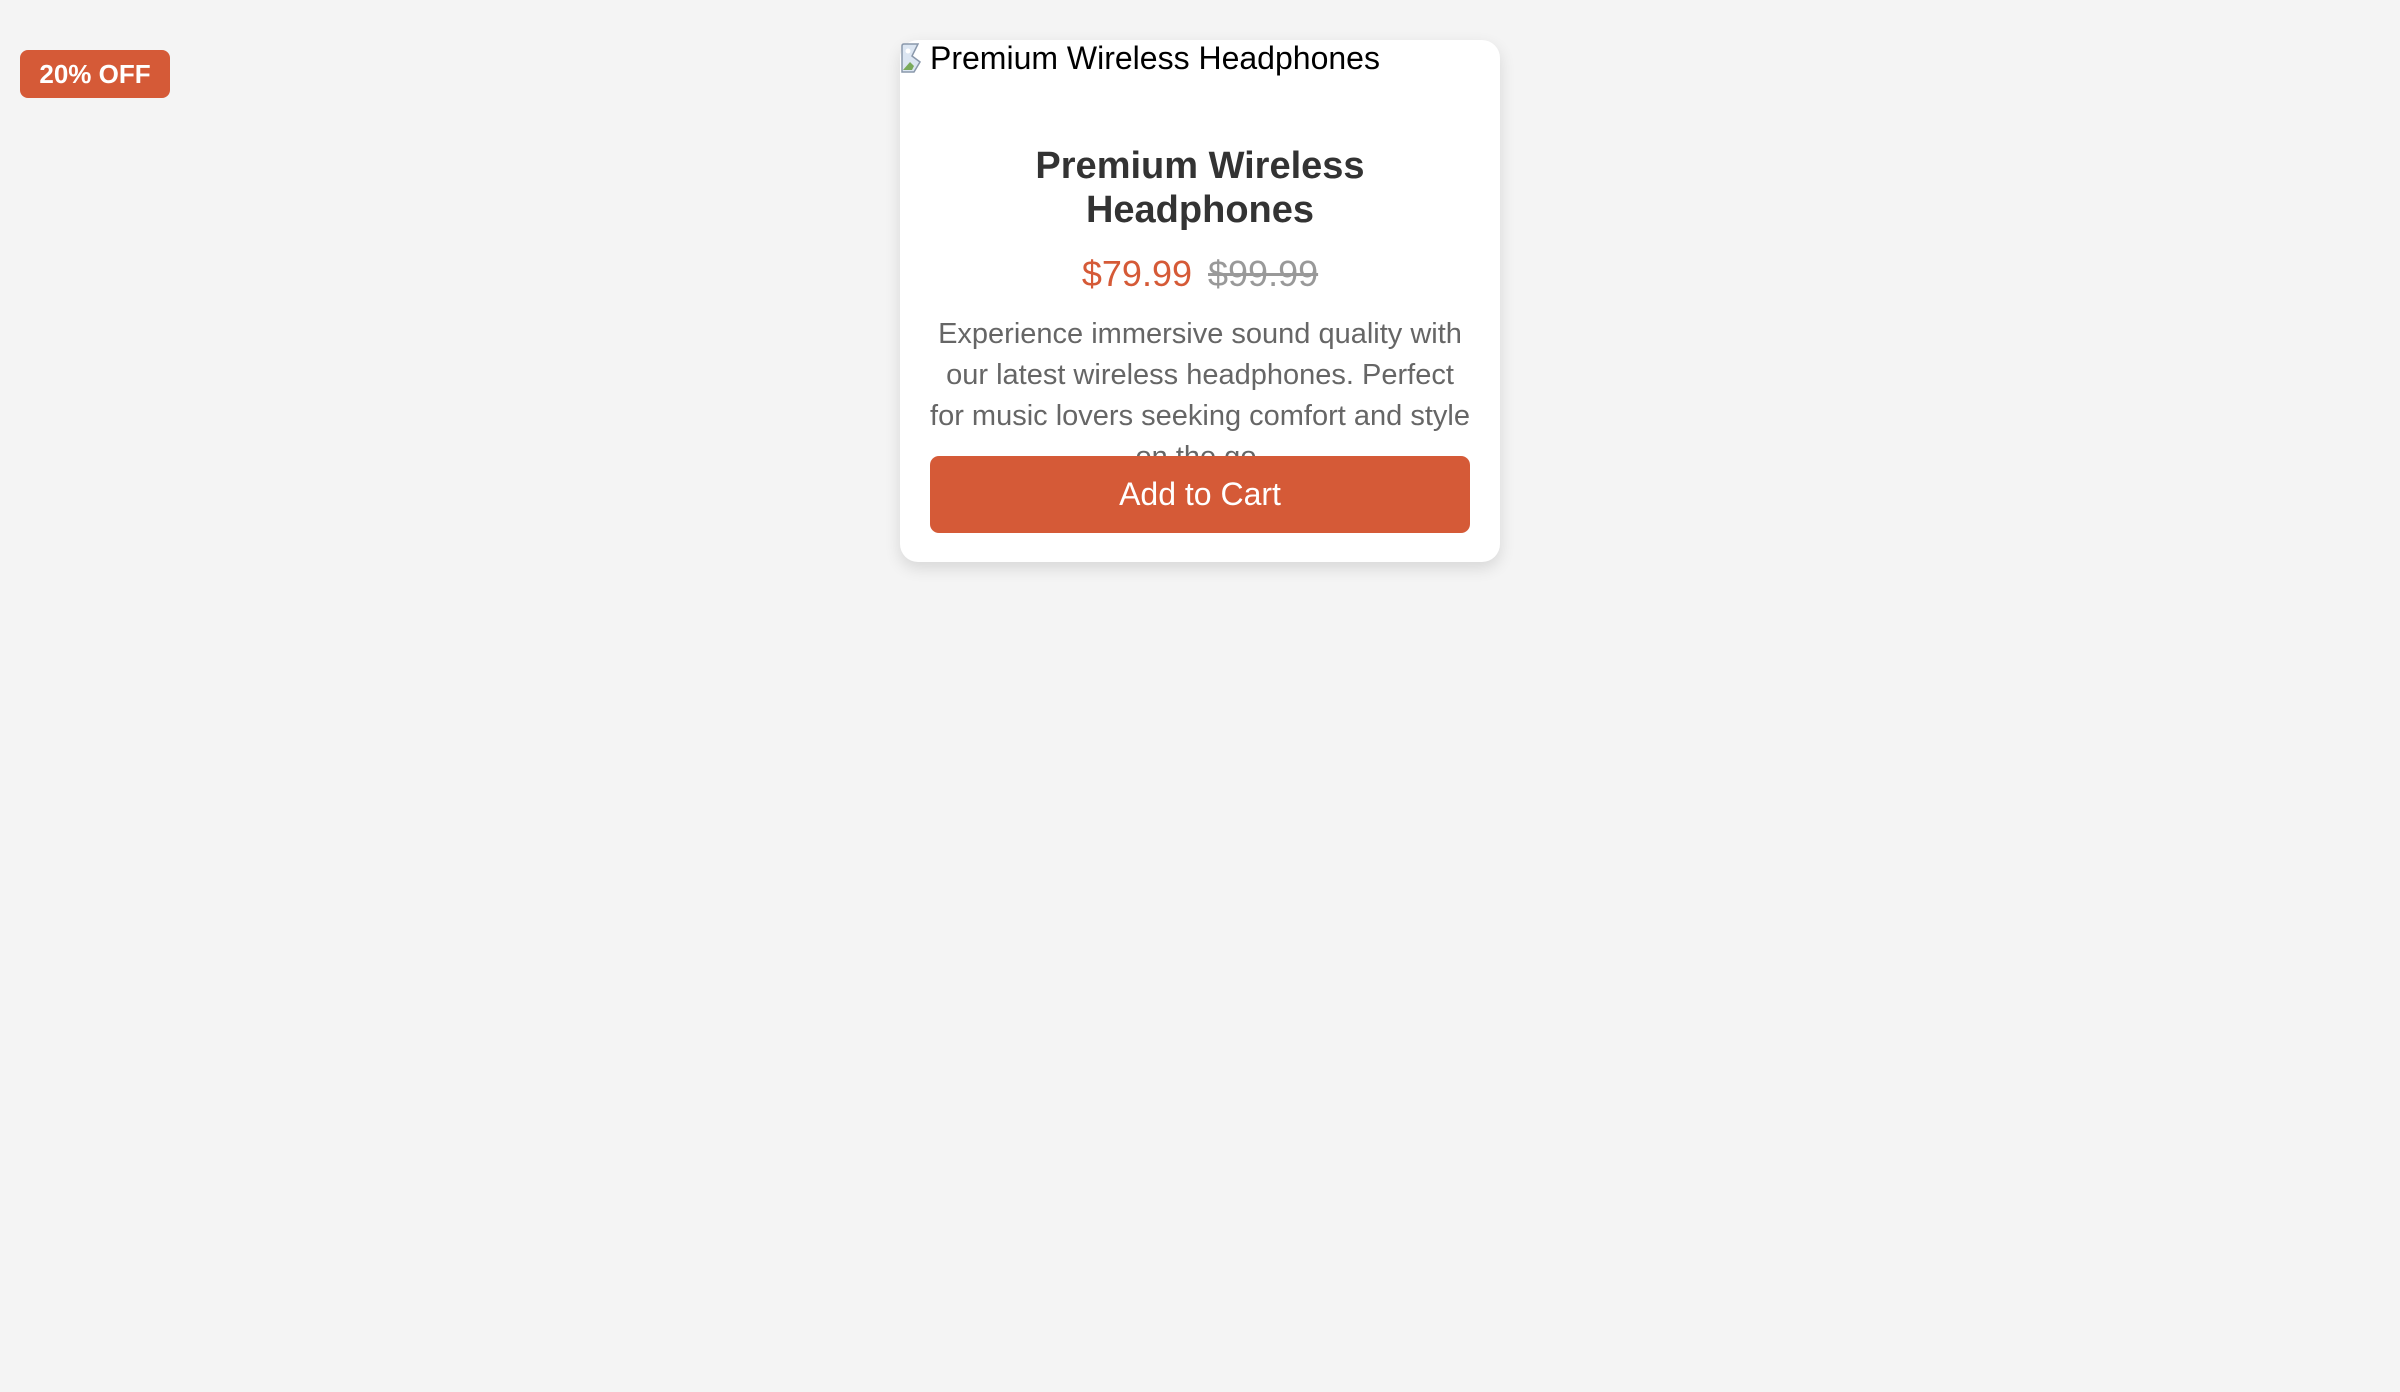 Image resolution: width=2400 pixels, height=1392 pixels. What do you see at coordinates (1200, 188) in the screenshot?
I see `product-title: Premium Wireless Headphones` at bounding box center [1200, 188].